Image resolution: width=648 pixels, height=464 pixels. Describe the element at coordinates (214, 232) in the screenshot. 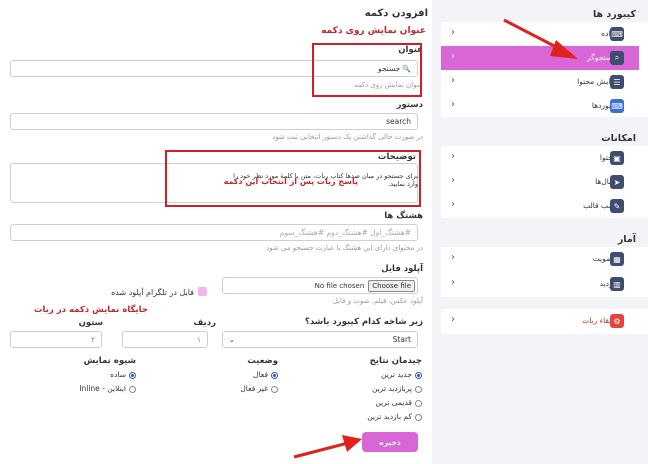

I see `hashtag-input: #هشتگ_اول #هشتگ_دوم #هشتگ_سوم` at that location.